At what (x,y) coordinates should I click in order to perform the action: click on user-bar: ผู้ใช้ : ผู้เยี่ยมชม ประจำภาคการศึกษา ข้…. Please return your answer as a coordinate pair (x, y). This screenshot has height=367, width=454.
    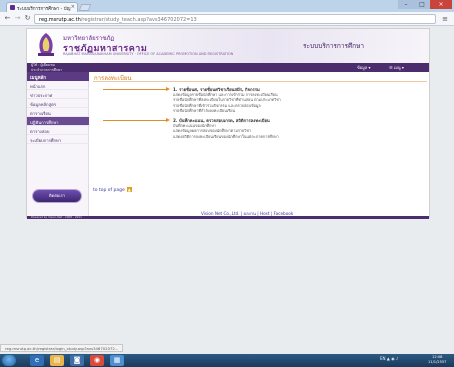
    Looking at the image, I should click on (228, 67).